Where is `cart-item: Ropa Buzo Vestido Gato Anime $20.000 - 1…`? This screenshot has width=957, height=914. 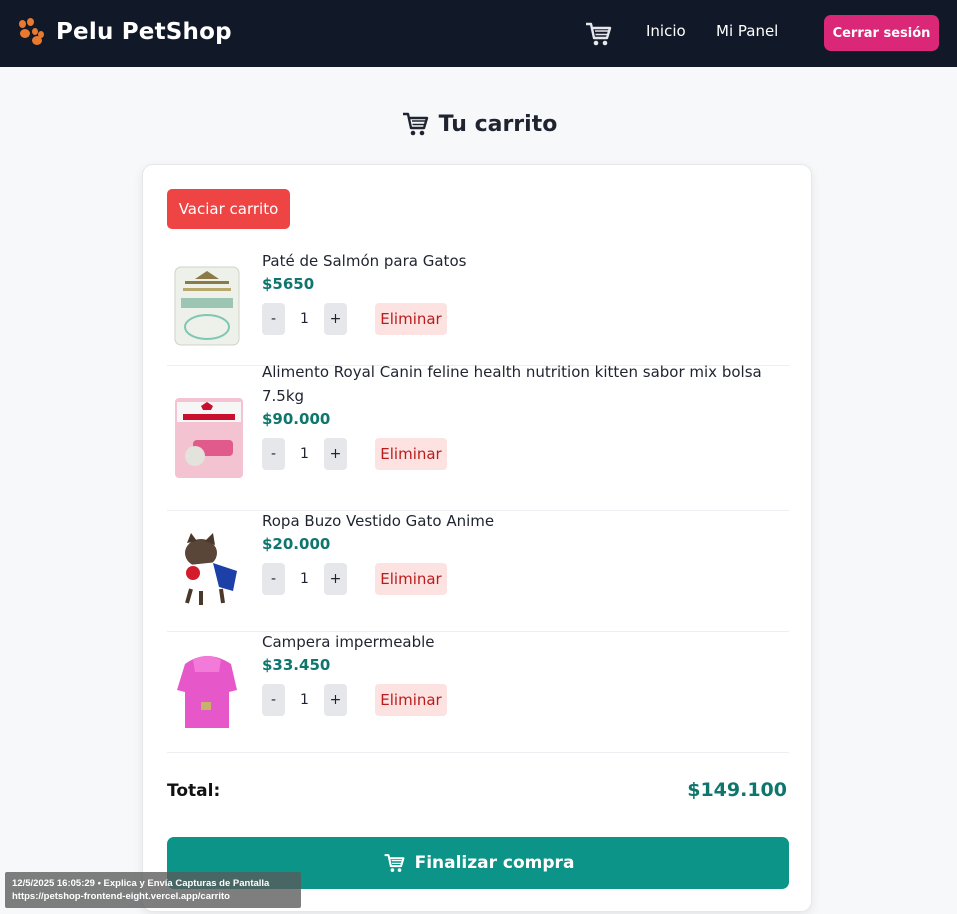
cart-item: Ropa Buzo Vestido Gato Anime $20.000 - 1… is located at coordinates (478, 571).